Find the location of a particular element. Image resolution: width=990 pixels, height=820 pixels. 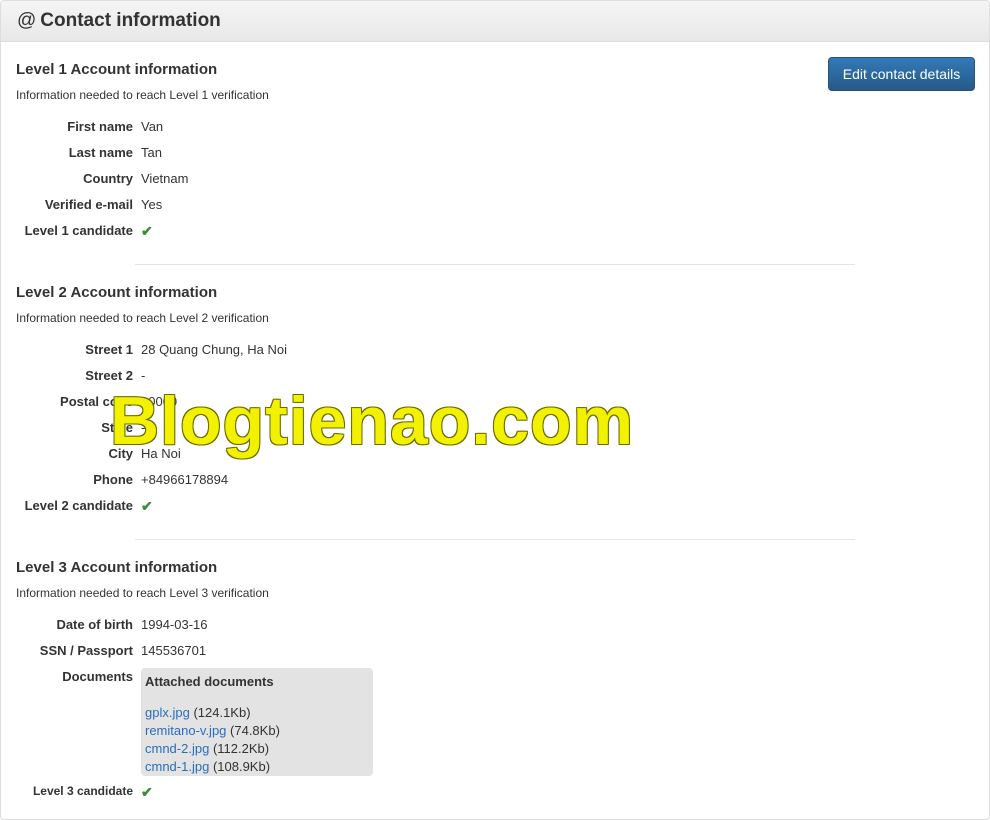

level2-row-phone: Phone +84966178894 is located at coordinates (350, 482).